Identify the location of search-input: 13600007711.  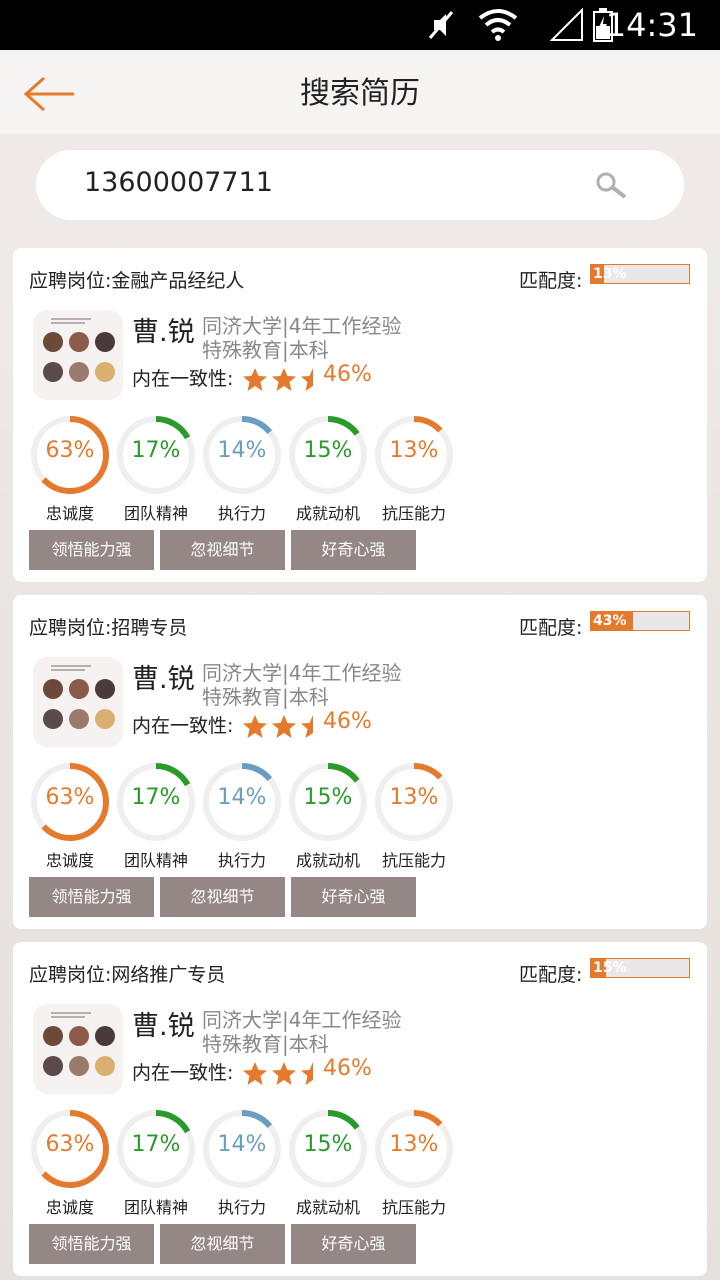
(360, 185).